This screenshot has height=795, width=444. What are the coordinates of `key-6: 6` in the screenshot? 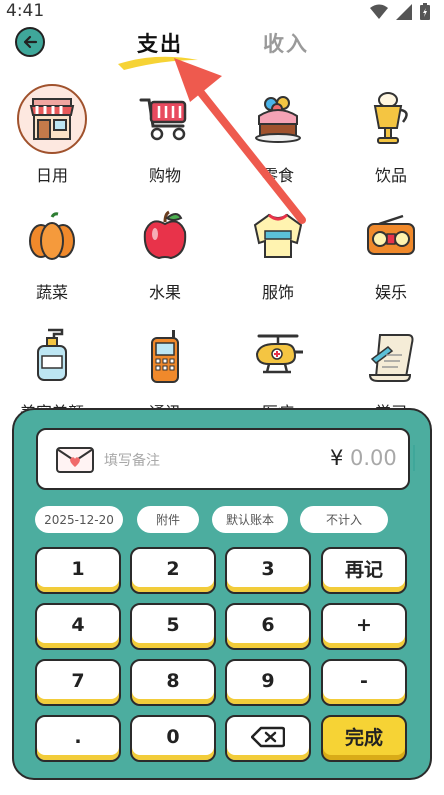 It's located at (268, 626).